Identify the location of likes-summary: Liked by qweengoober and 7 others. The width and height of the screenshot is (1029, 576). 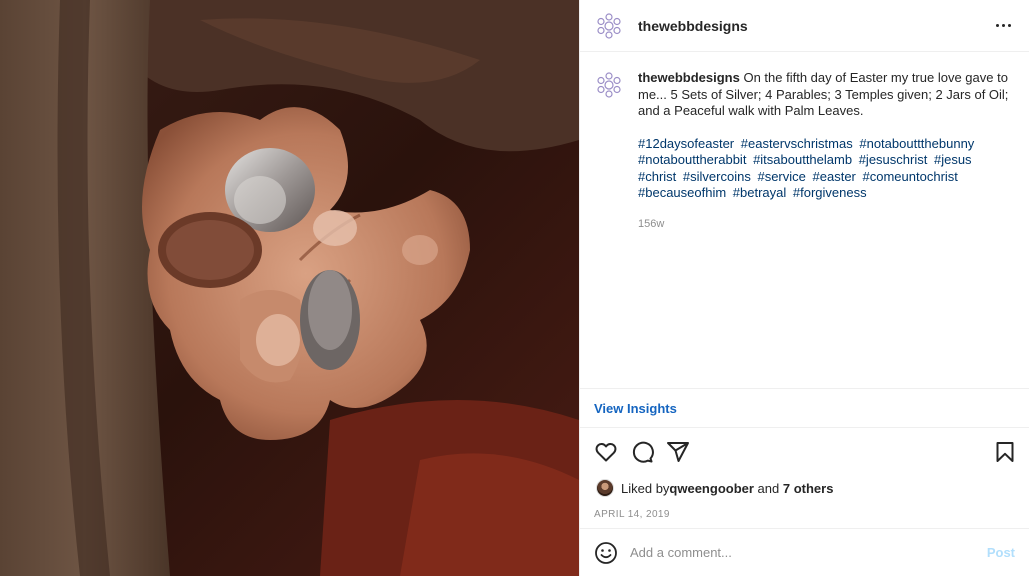
(804, 488).